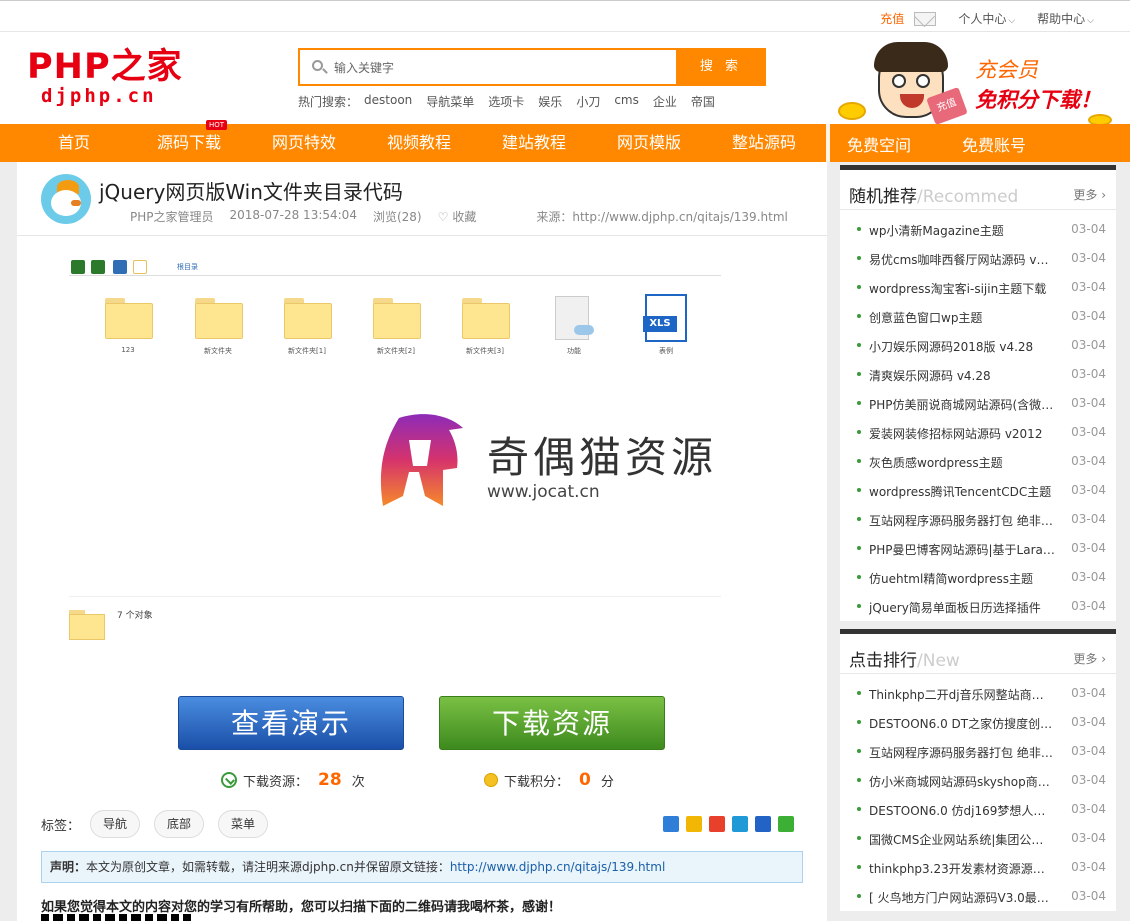  I want to click on forward-arrow-icon, so click(98, 267).